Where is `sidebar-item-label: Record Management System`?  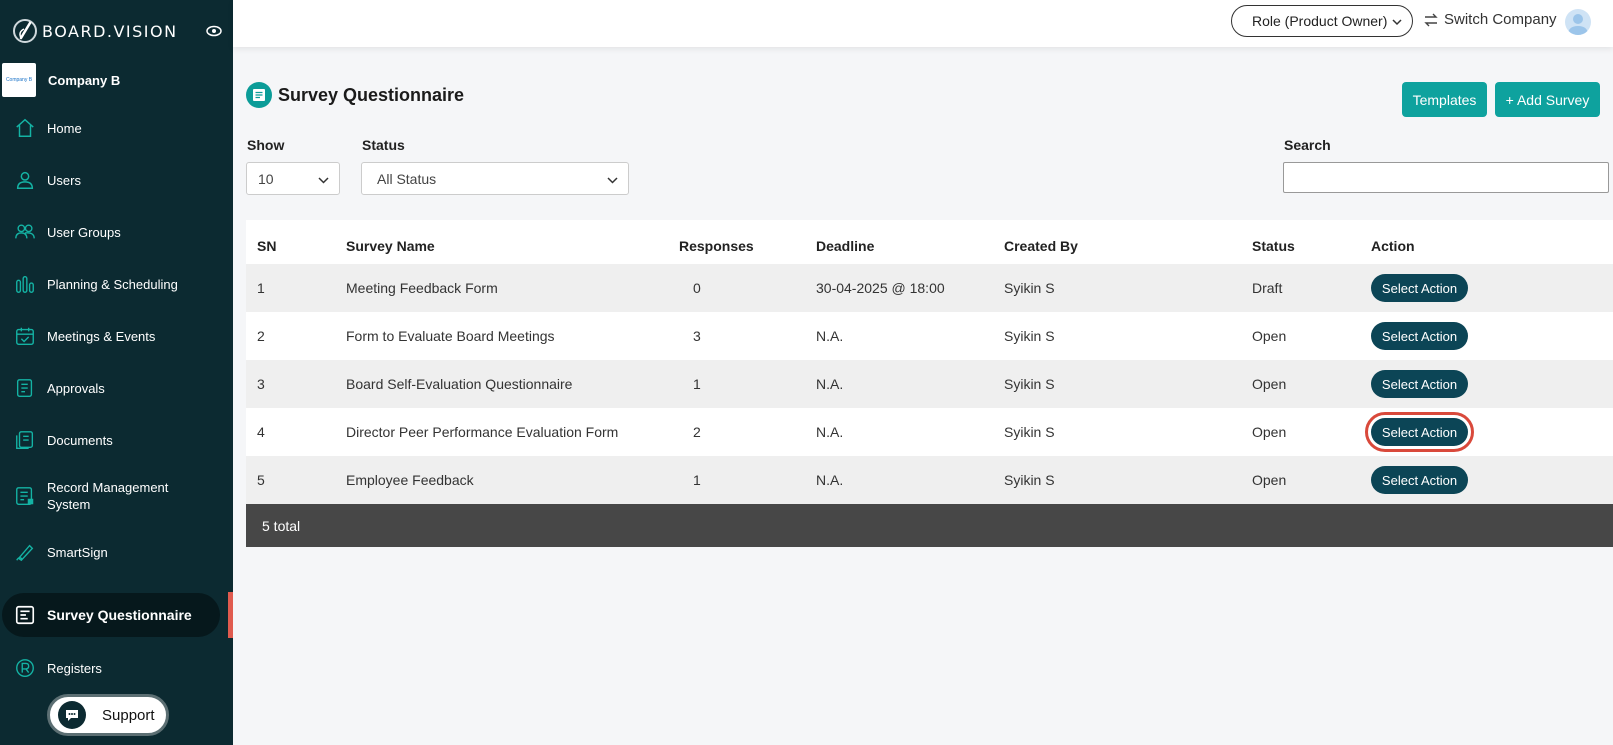 sidebar-item-label: Record Management System is located at coordinates (108, 496).